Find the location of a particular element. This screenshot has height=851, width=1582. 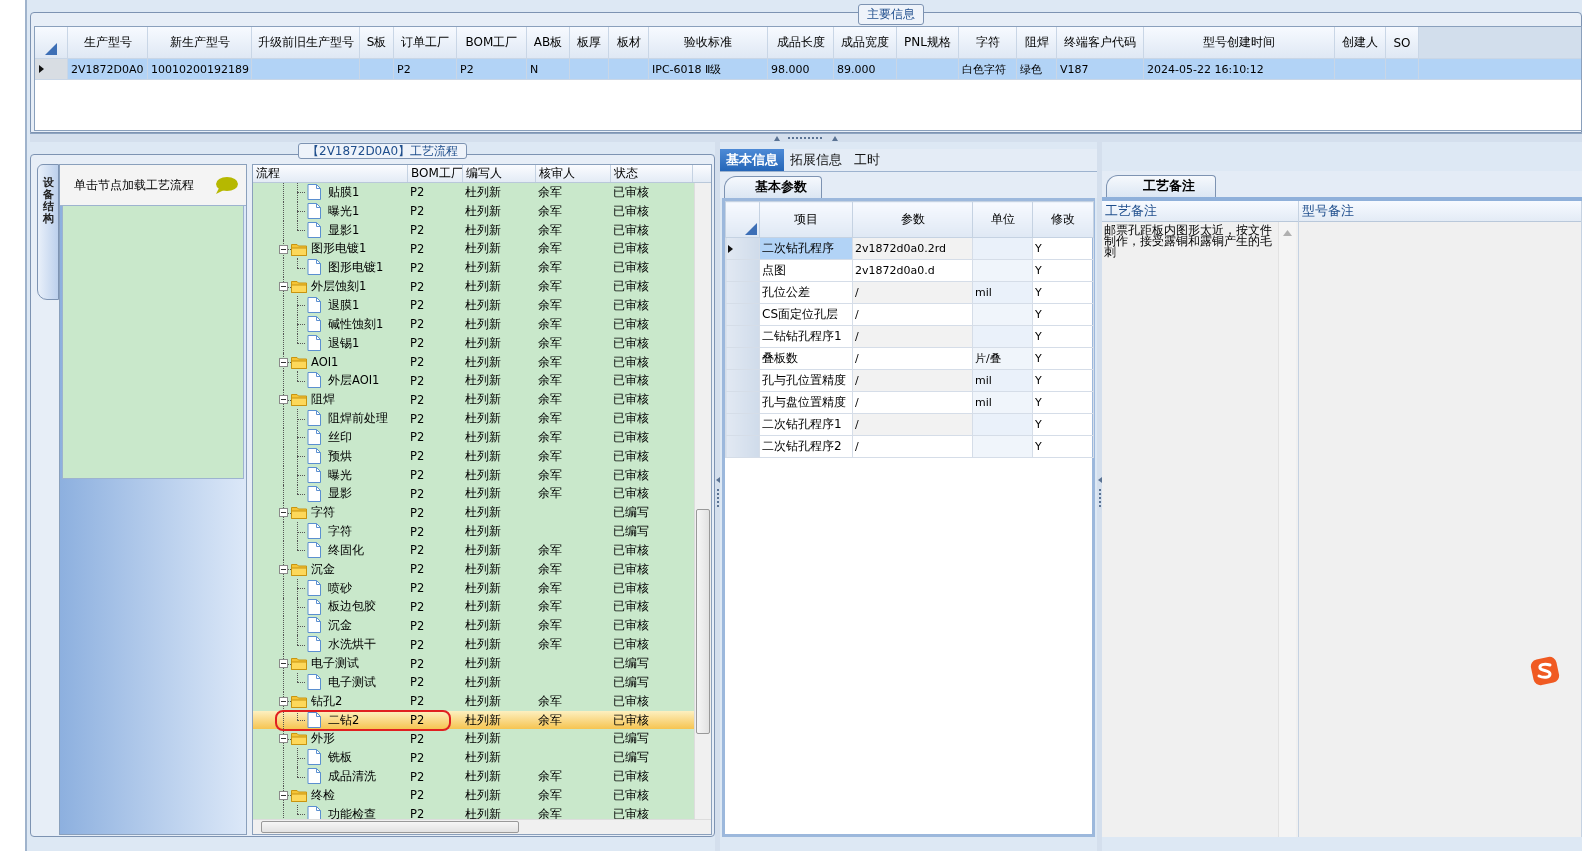

tab: 工时 is located at coordinates (867, 160).